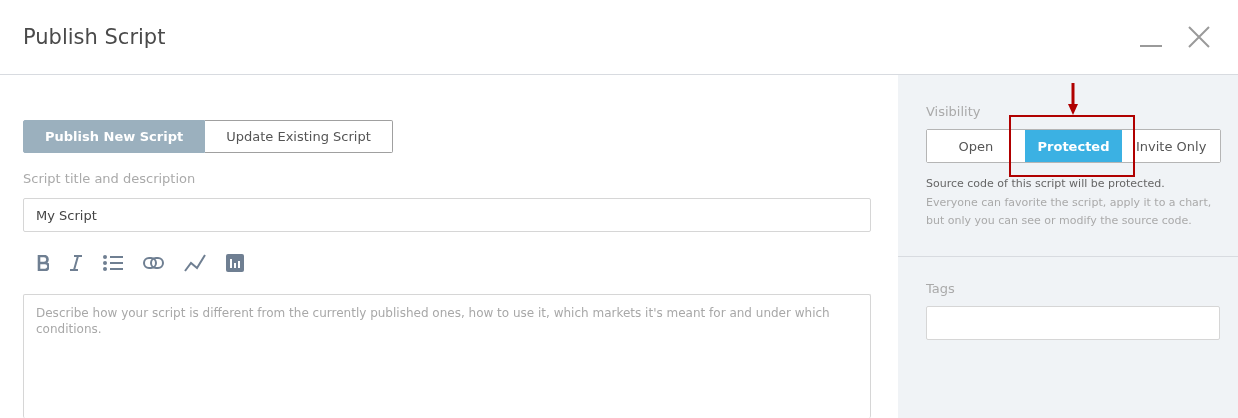 This screenshot has height=418, width=1238. I want to click on section-label: Tags, so click(941, 288).